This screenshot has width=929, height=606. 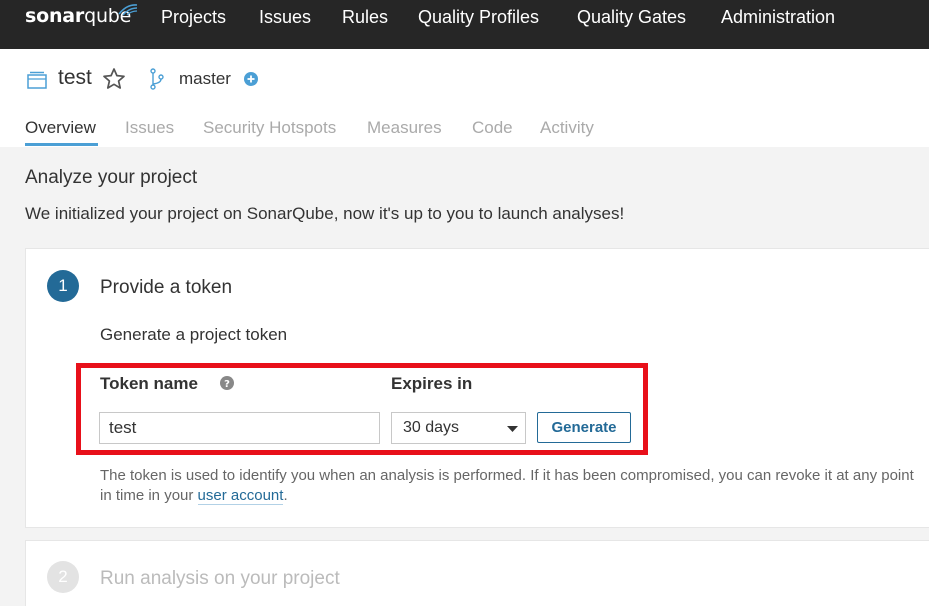 I want to click on nav-issues: Issues, so click(x=285, y=17).